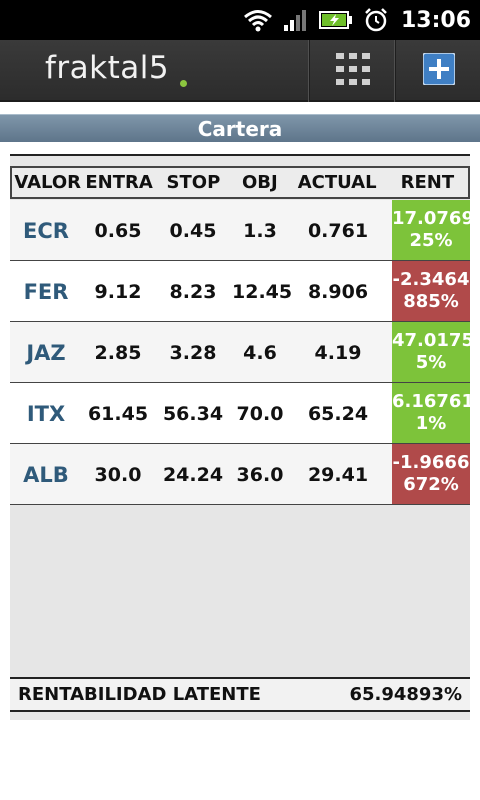 Image resolution: width=480 pixels, height=800 pixels. I want to click on status-time: 13:06, so click(435, 20).